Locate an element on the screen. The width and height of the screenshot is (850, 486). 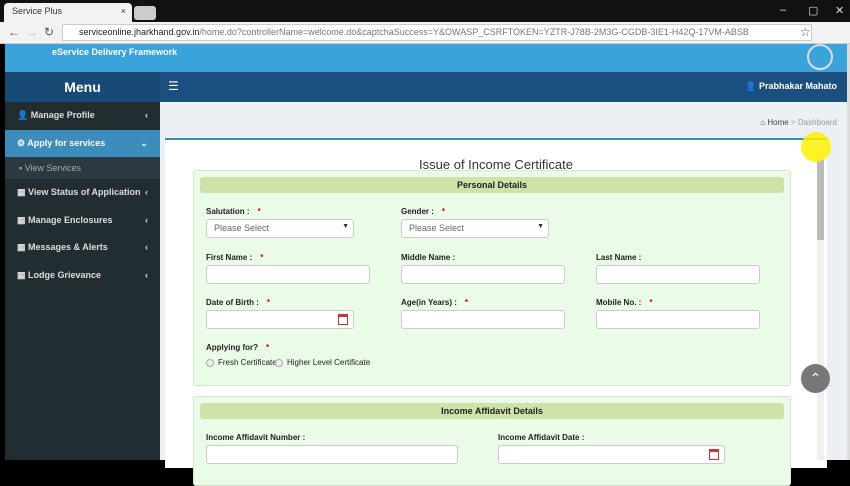
mobile-input is located at coordinates (678, 319).